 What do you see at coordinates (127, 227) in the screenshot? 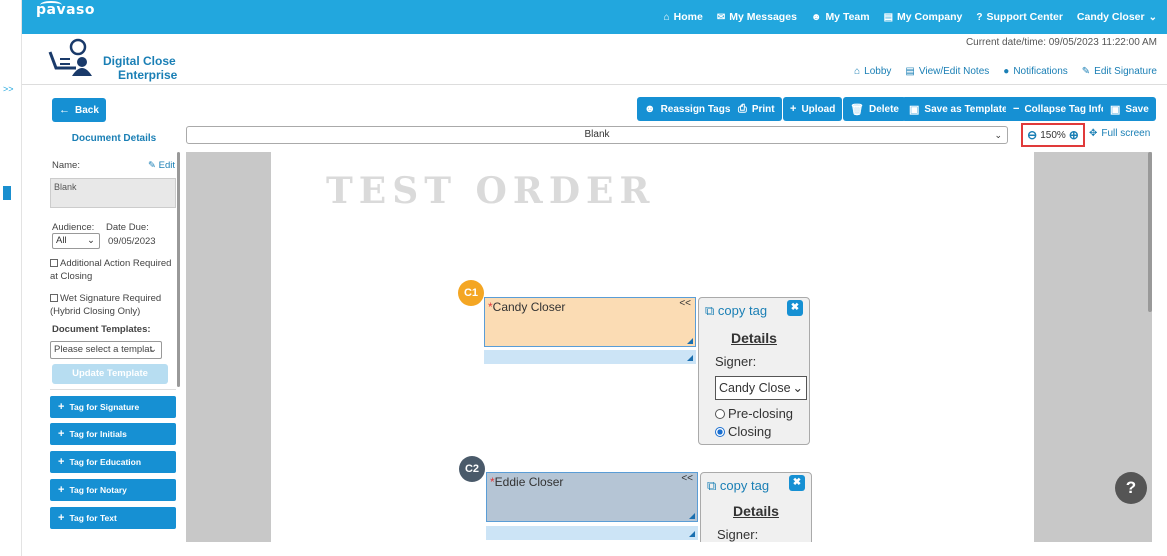
I see `date-due-label: Date Due:` at bounding box center [127, 227].